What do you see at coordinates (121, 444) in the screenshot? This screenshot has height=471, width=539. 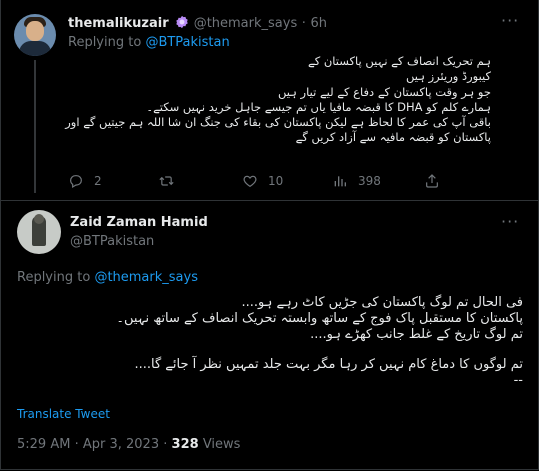 I see `tweet-date: Apr 3, 2023` at bounding box center [121, 444].